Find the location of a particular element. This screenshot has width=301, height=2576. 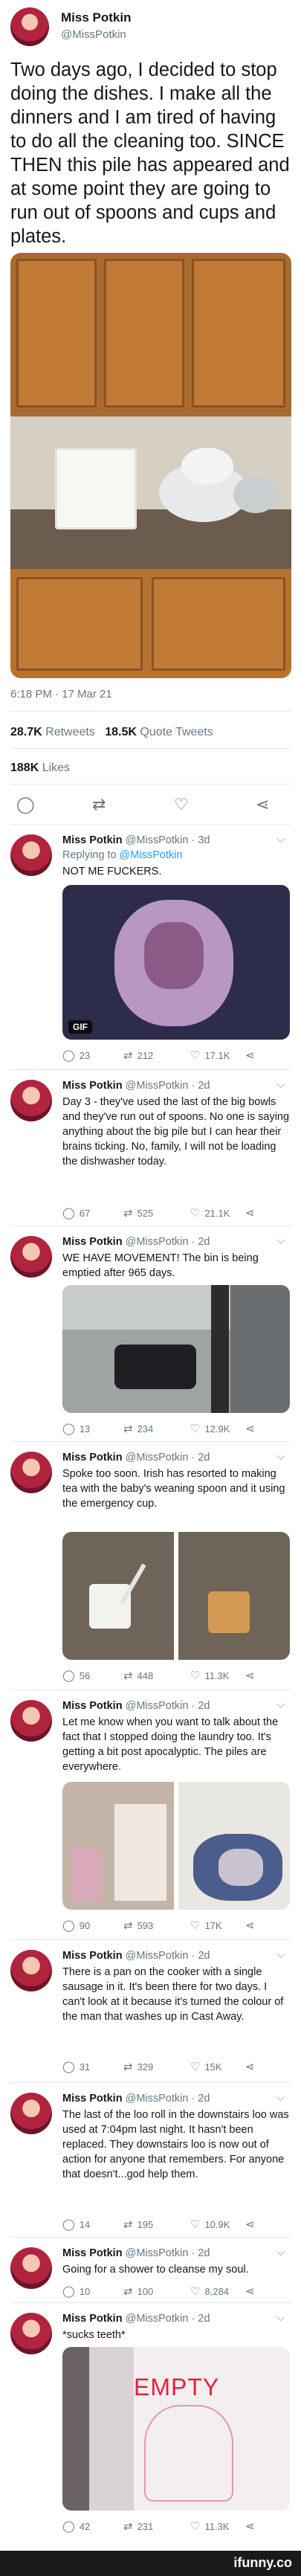

like-button: ♡ 17K is located at coordinates (206, 1925).